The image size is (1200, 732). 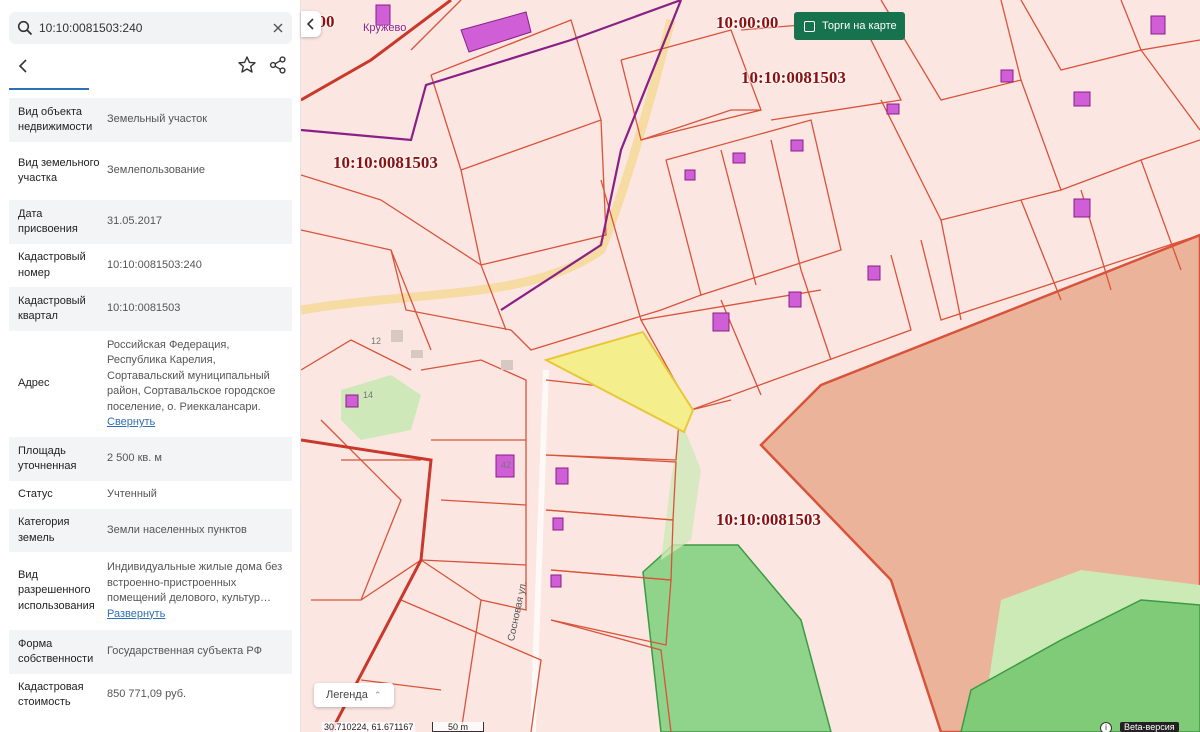 I want to click on checkbox-icon, so click(x=809, y=26).